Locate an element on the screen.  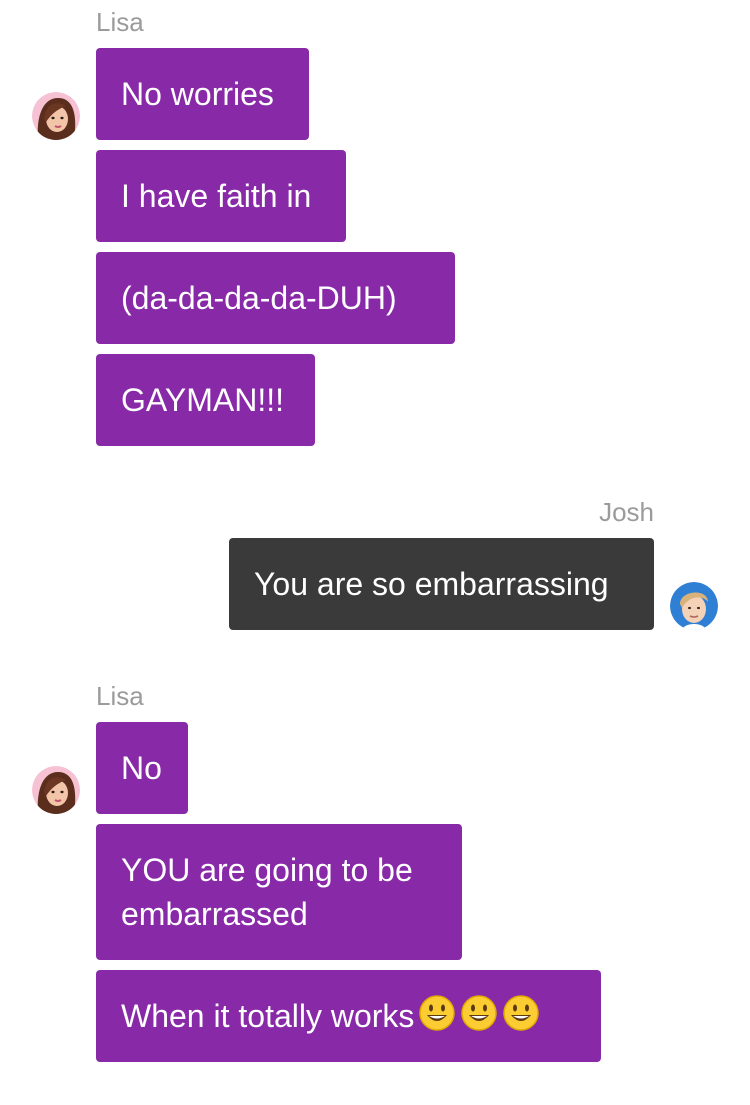
message-bubble: No is located at coordinates (142, 768).